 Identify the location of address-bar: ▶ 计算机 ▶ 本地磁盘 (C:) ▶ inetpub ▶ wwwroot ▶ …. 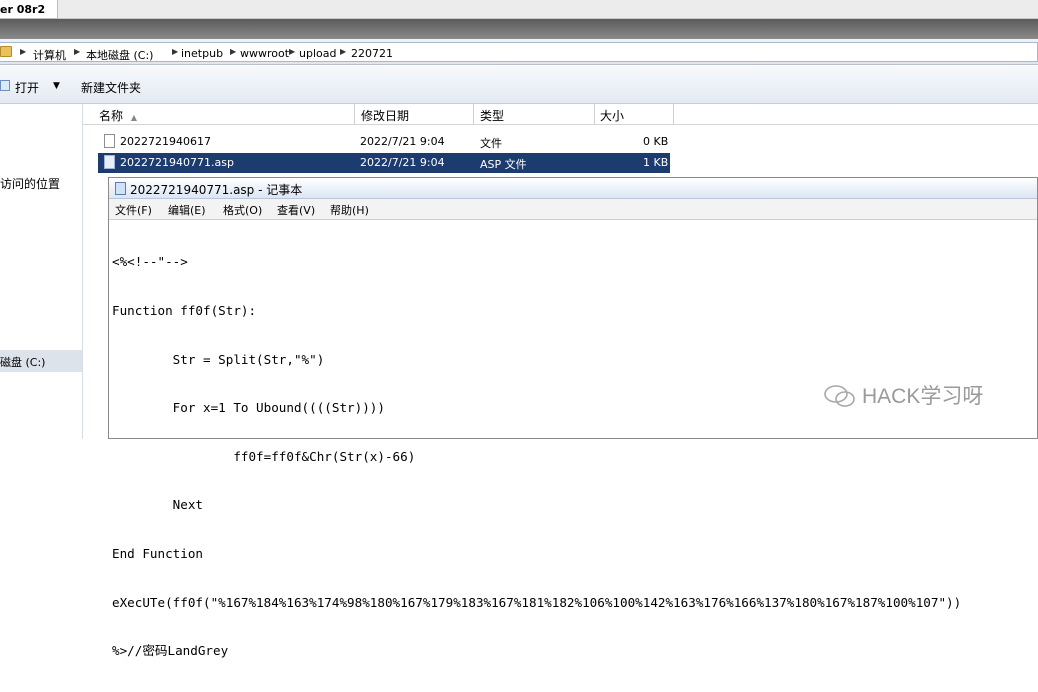
(519, 52).